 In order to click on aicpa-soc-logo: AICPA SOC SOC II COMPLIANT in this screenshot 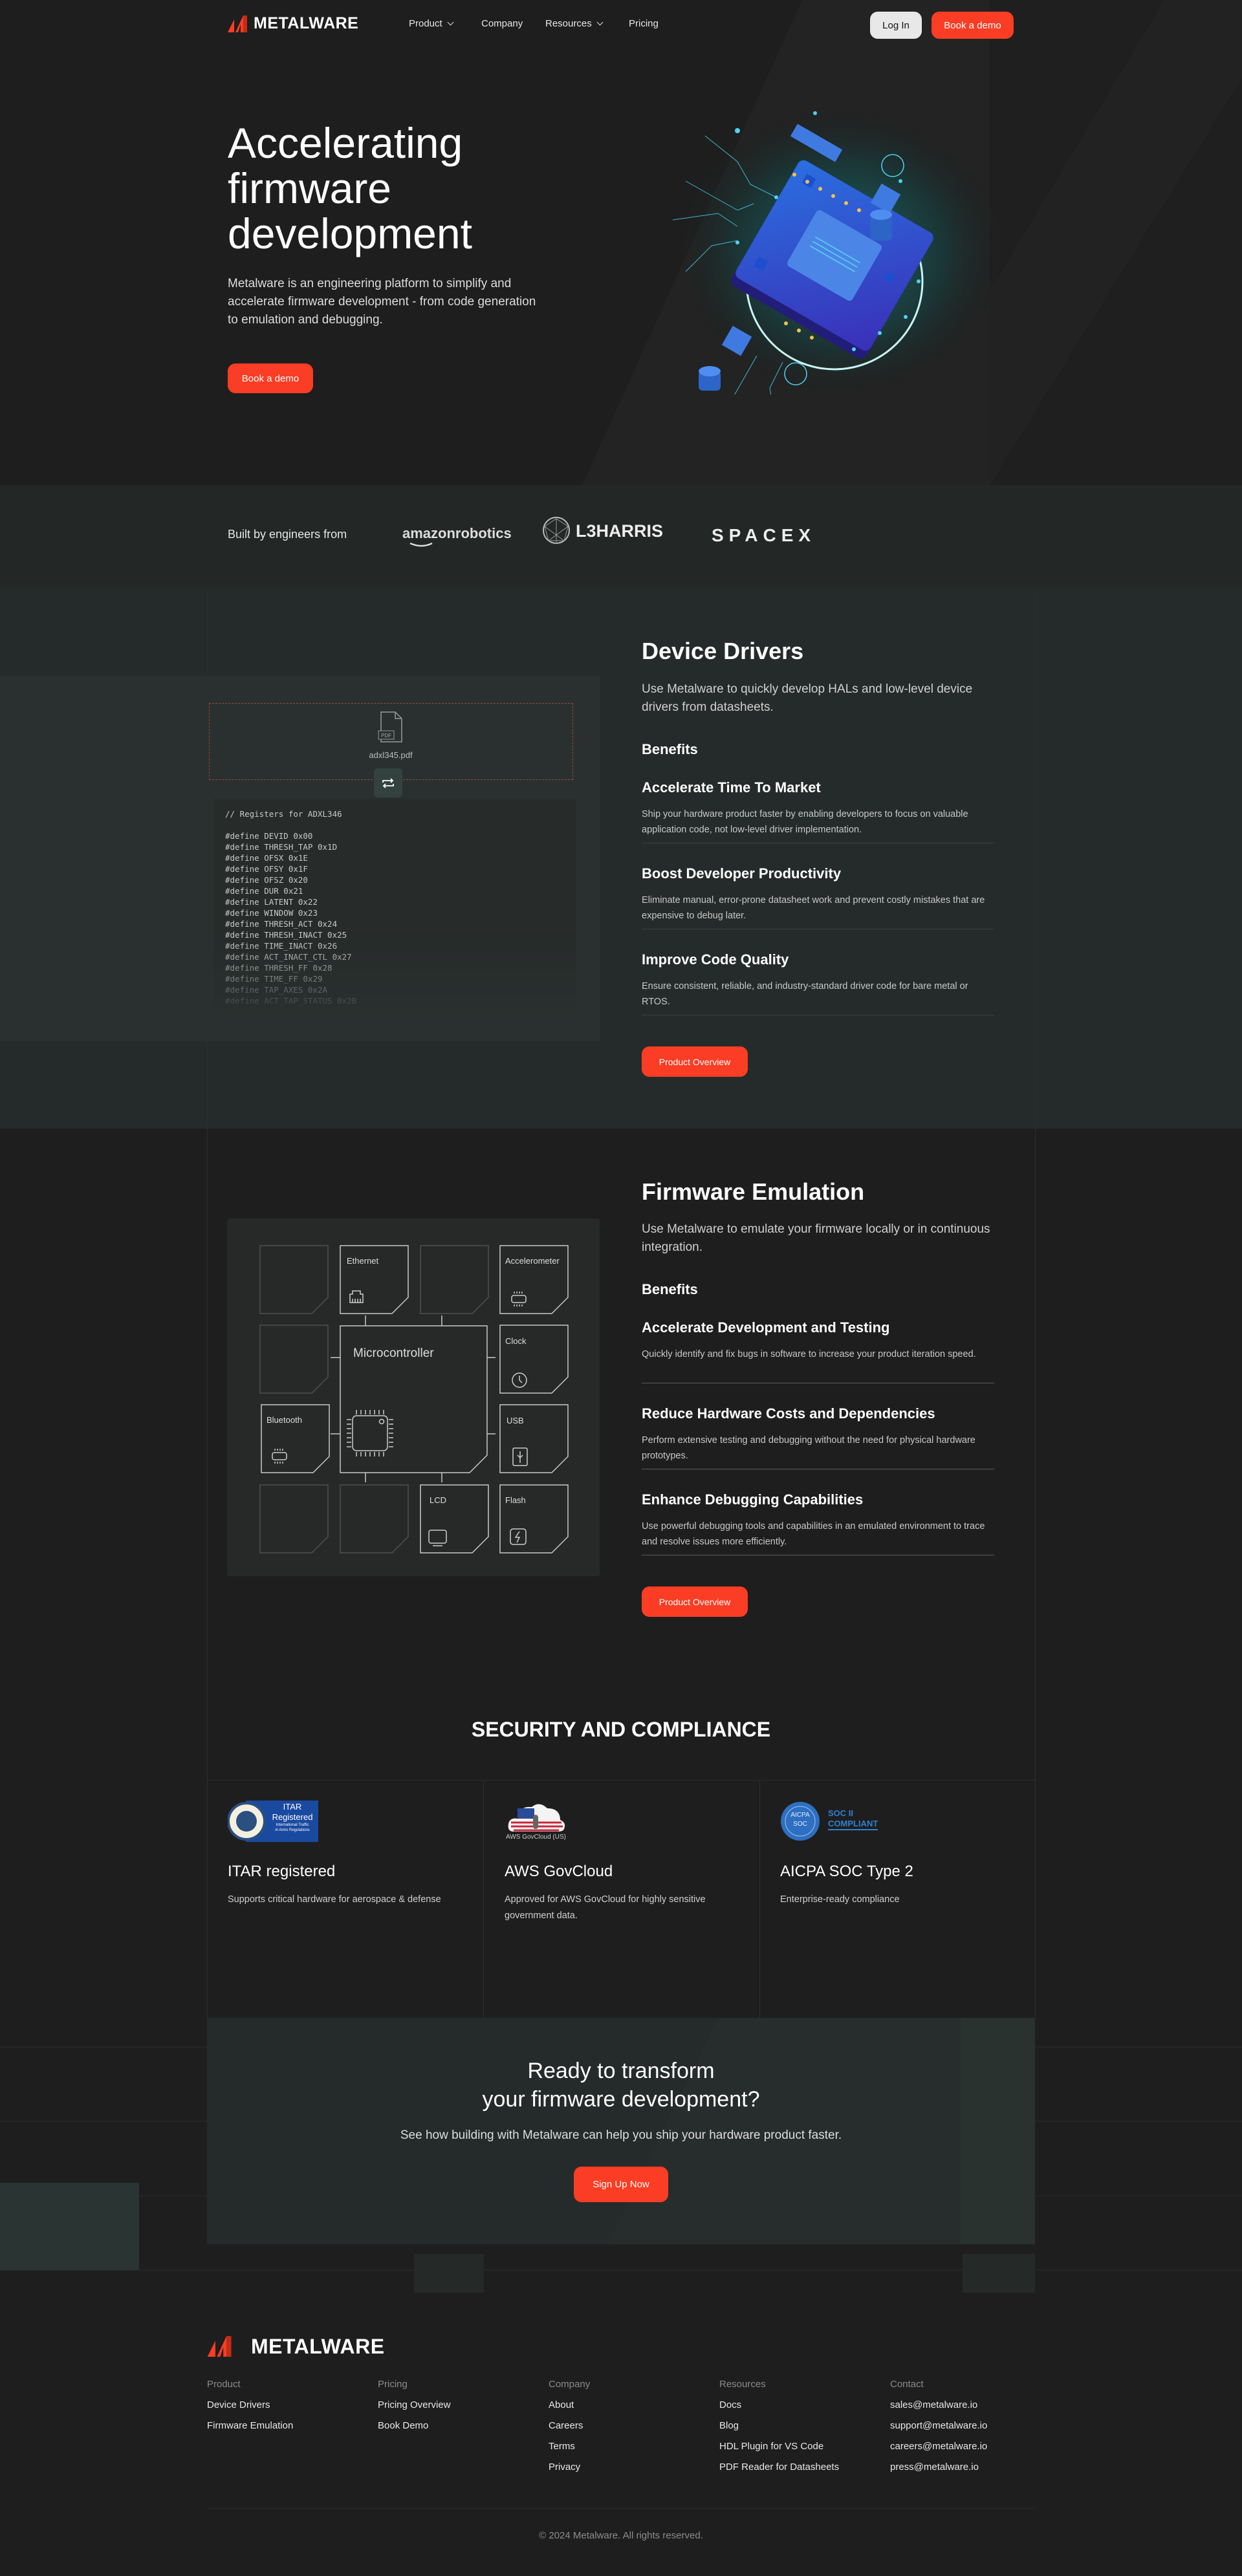, I will do `click(838, 1821)`.